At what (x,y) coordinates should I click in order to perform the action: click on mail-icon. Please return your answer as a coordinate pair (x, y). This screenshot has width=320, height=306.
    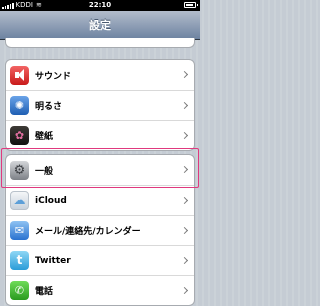
    Looking at the image, I should click on (19, 230).